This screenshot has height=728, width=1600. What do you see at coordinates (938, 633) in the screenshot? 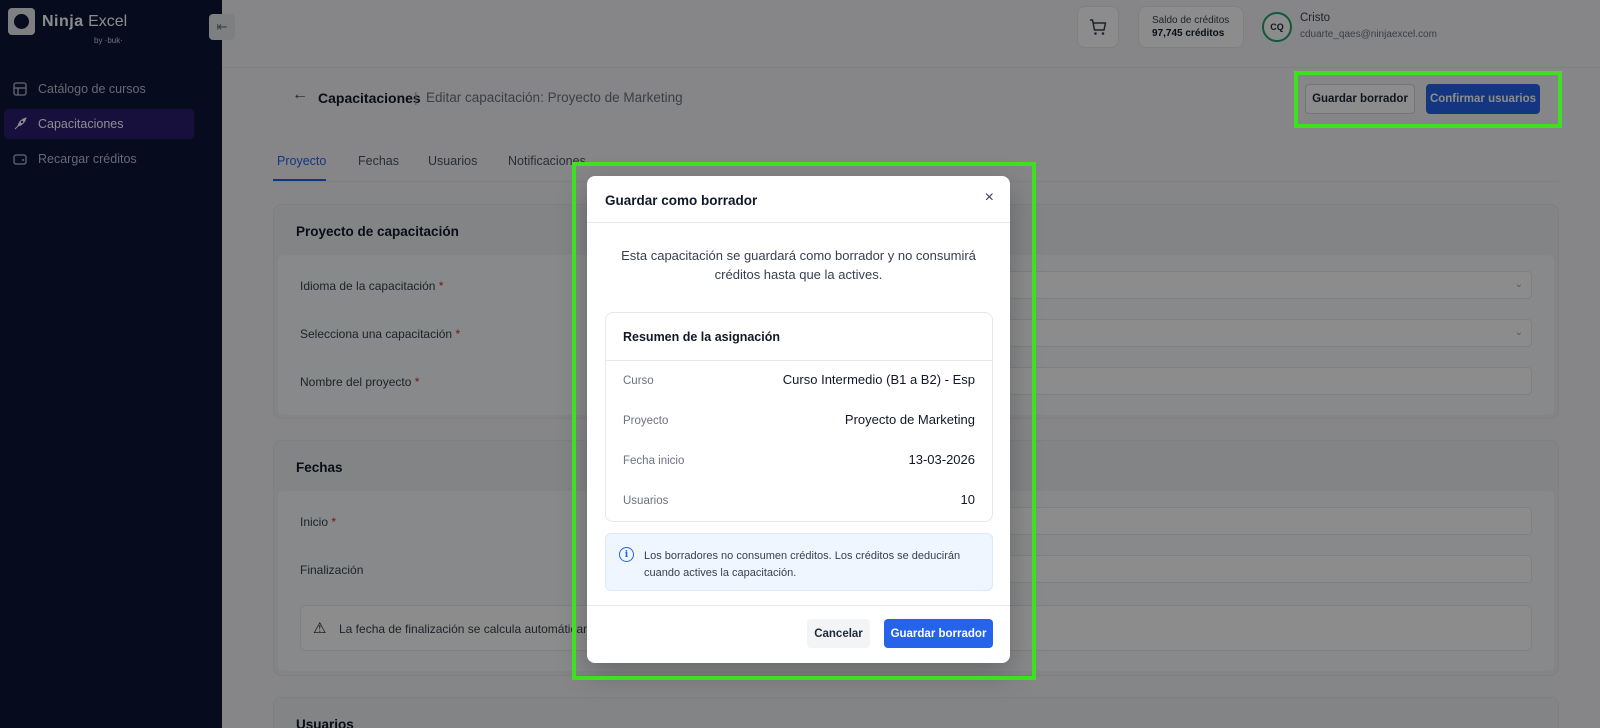
I see `confirm-save-draft-button: Guardar borrador` at bounding box center [938, 633].